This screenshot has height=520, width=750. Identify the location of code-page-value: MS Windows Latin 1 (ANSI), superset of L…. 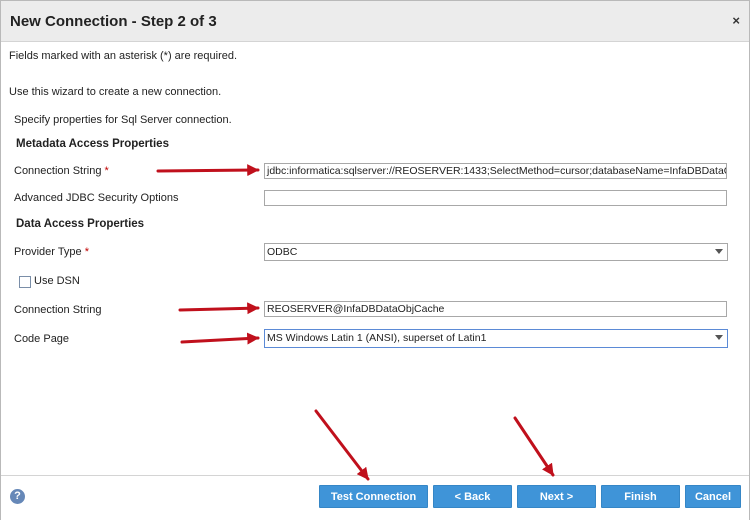
(377, 338).